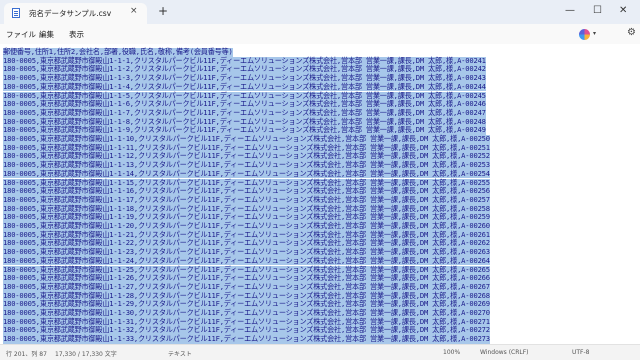  What do you see at coordinates (597, 11) in the screenshot?
I see `maximize-button: ☐` at bounding box center [597, 11].